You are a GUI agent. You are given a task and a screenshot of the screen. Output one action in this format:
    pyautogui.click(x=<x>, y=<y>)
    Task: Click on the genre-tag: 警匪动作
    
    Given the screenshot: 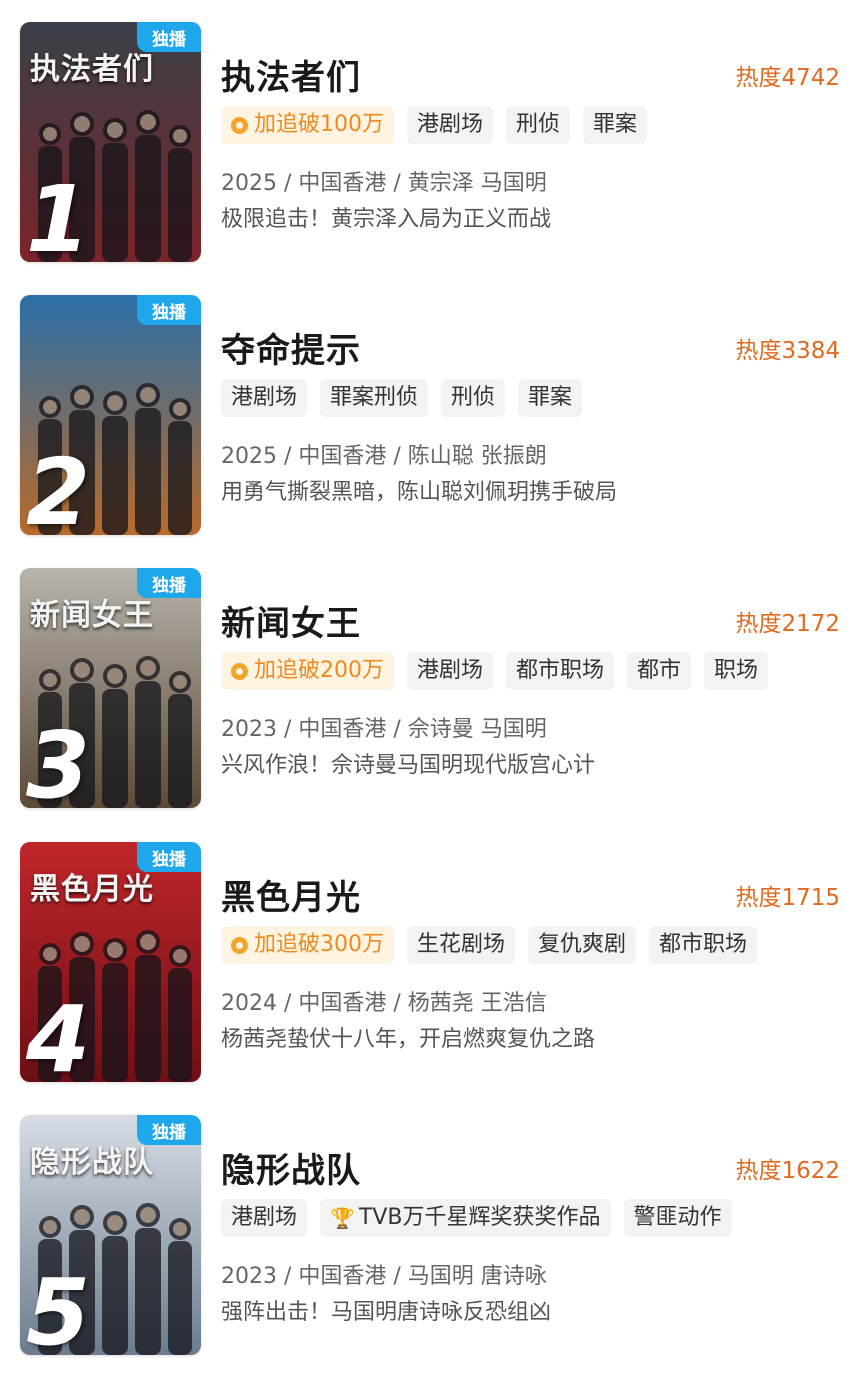 What is the action you would take?
    pyautogui.click(x=677, y=1218)
    